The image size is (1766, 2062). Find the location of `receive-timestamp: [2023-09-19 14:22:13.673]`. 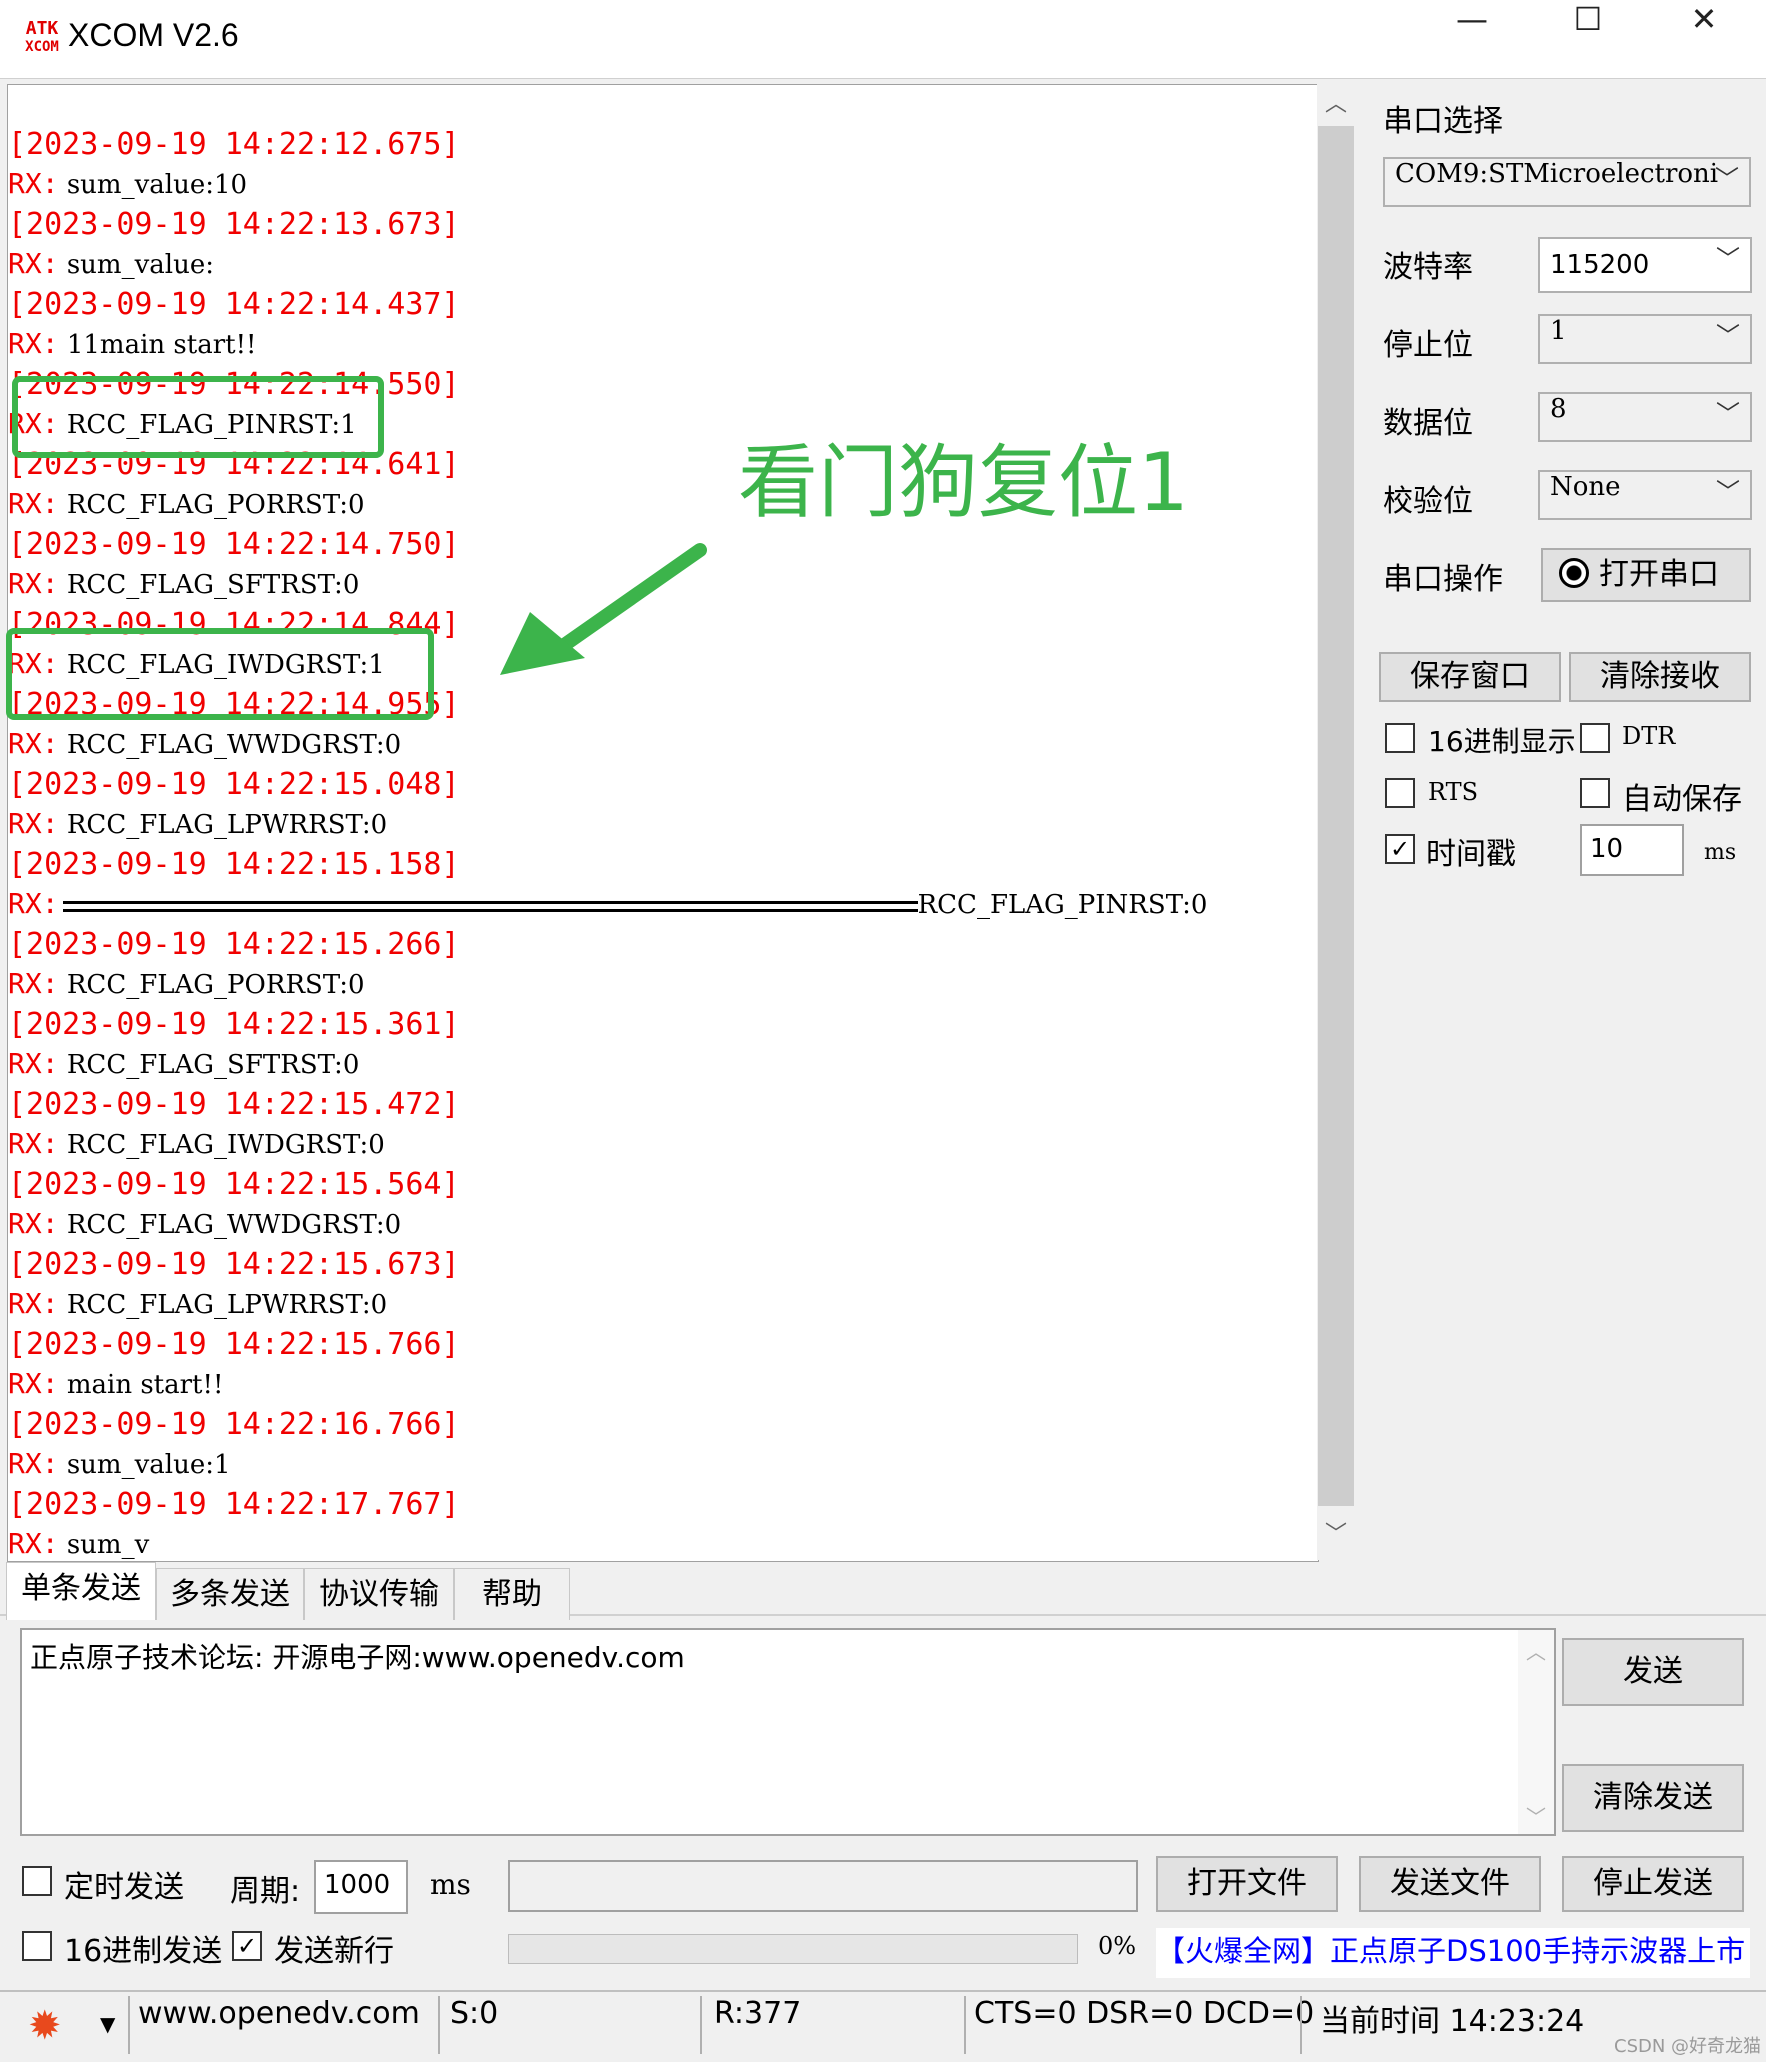

receive-timestamp: [2023-09-19 14:22:13.673] is located at coordinates (234, 224).